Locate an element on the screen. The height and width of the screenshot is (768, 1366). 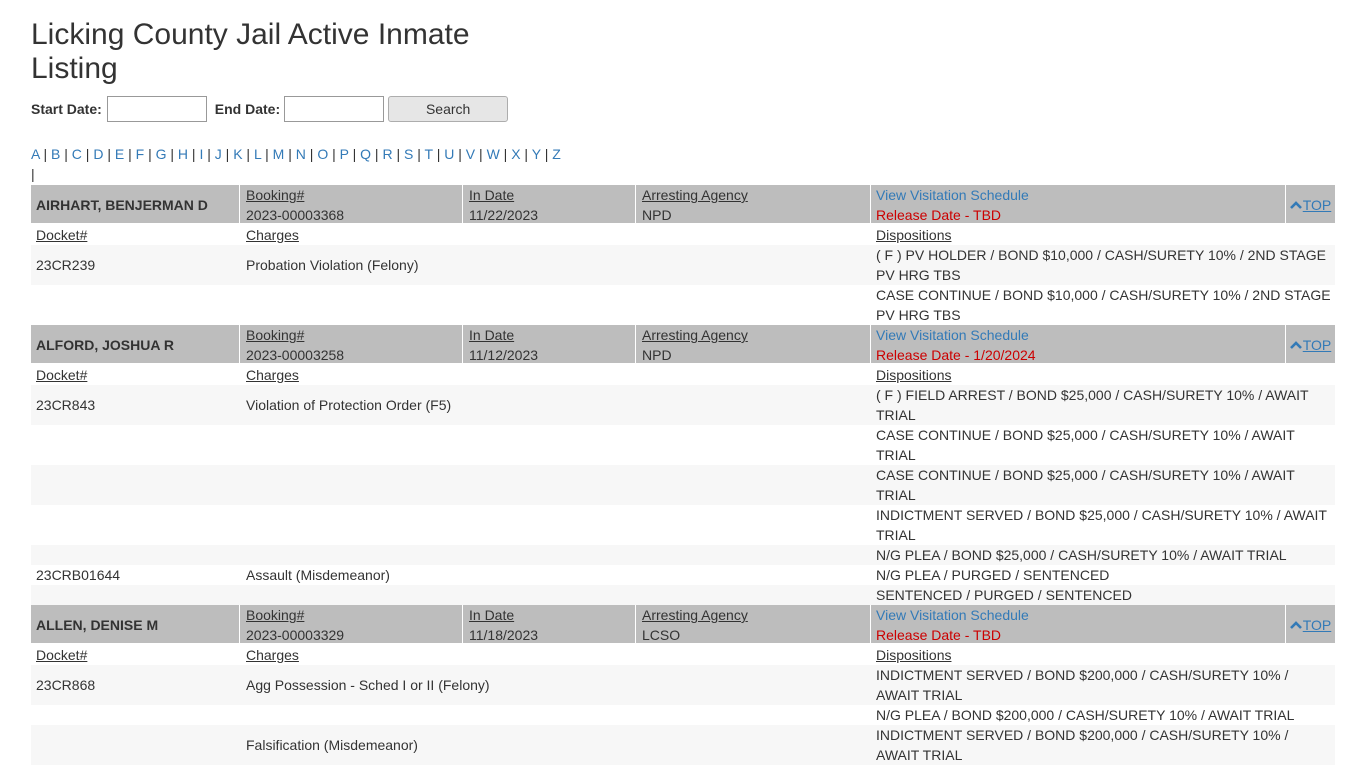
letter-link-a: A is located at coordinates (35, 154).